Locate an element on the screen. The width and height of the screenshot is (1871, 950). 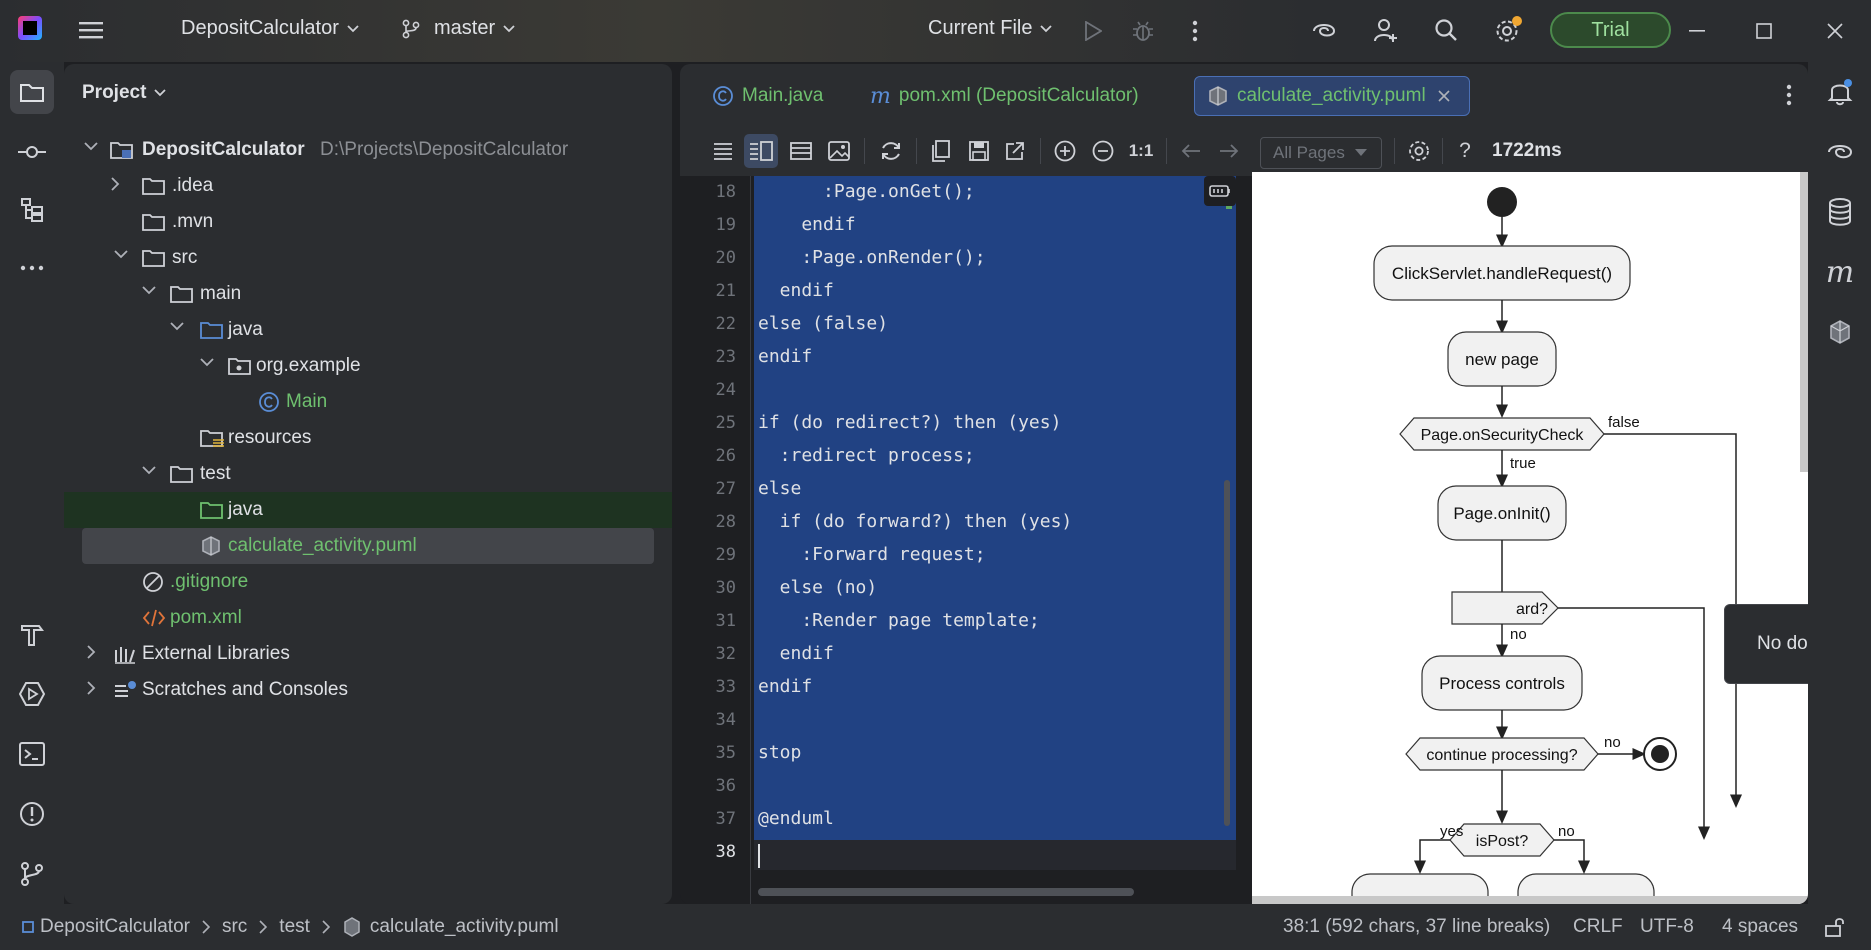
git-icon is located at coordinates (32, 874).